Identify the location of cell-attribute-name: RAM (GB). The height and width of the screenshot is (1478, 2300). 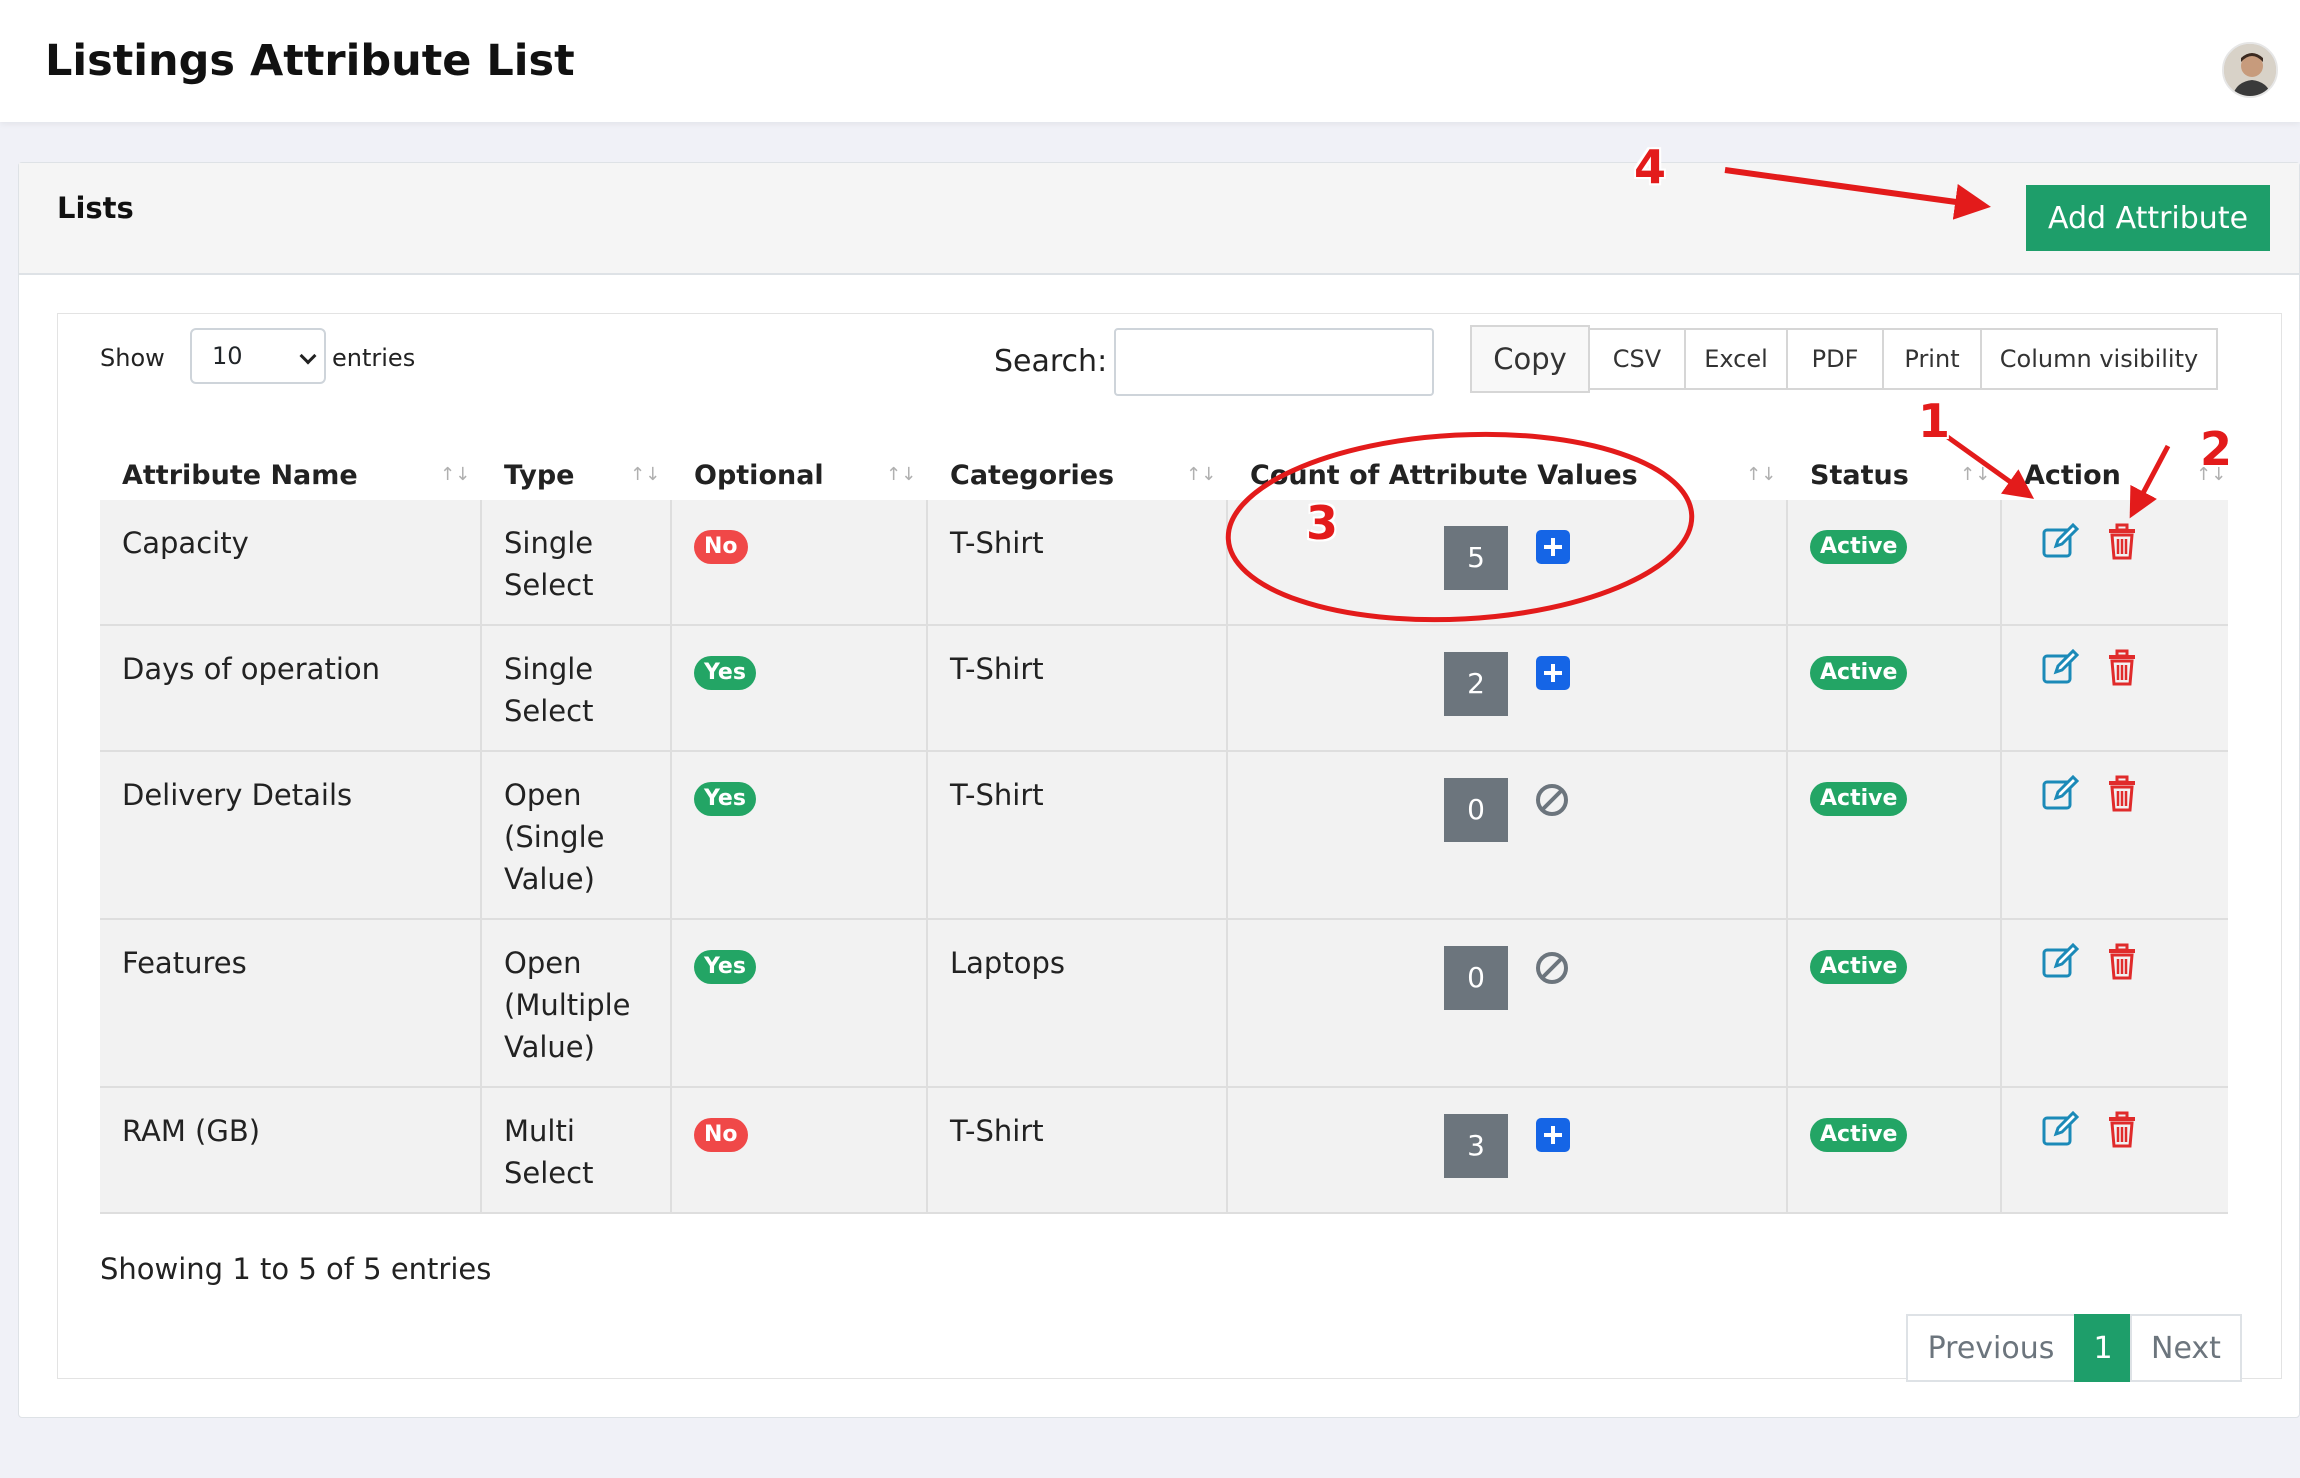
(291, 1150).